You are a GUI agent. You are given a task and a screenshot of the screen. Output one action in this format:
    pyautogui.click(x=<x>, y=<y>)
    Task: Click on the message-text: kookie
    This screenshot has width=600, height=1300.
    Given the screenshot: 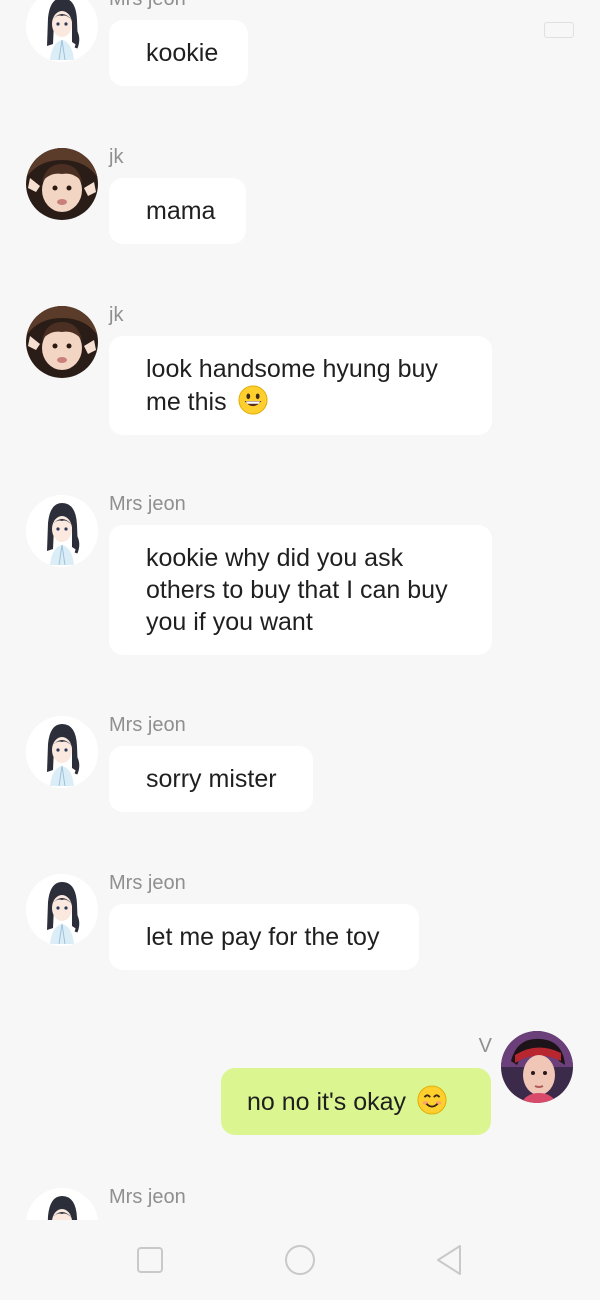 What is the action you would take?
    pyautogui.click(x=182, y=53)
    